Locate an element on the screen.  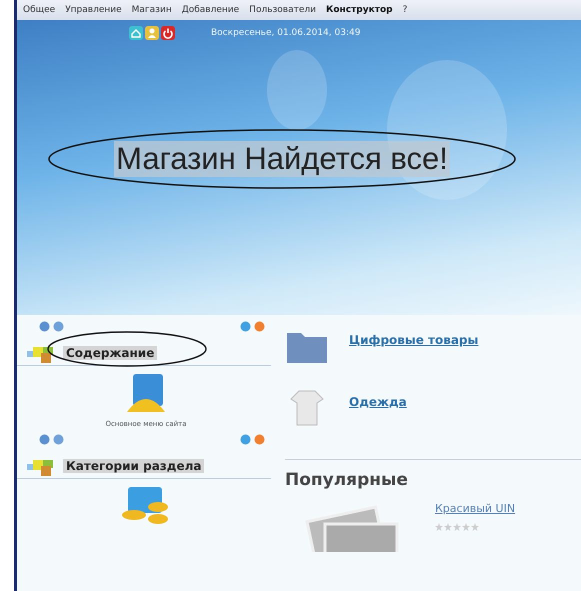
home-icon is located at coordinates (136, 33).